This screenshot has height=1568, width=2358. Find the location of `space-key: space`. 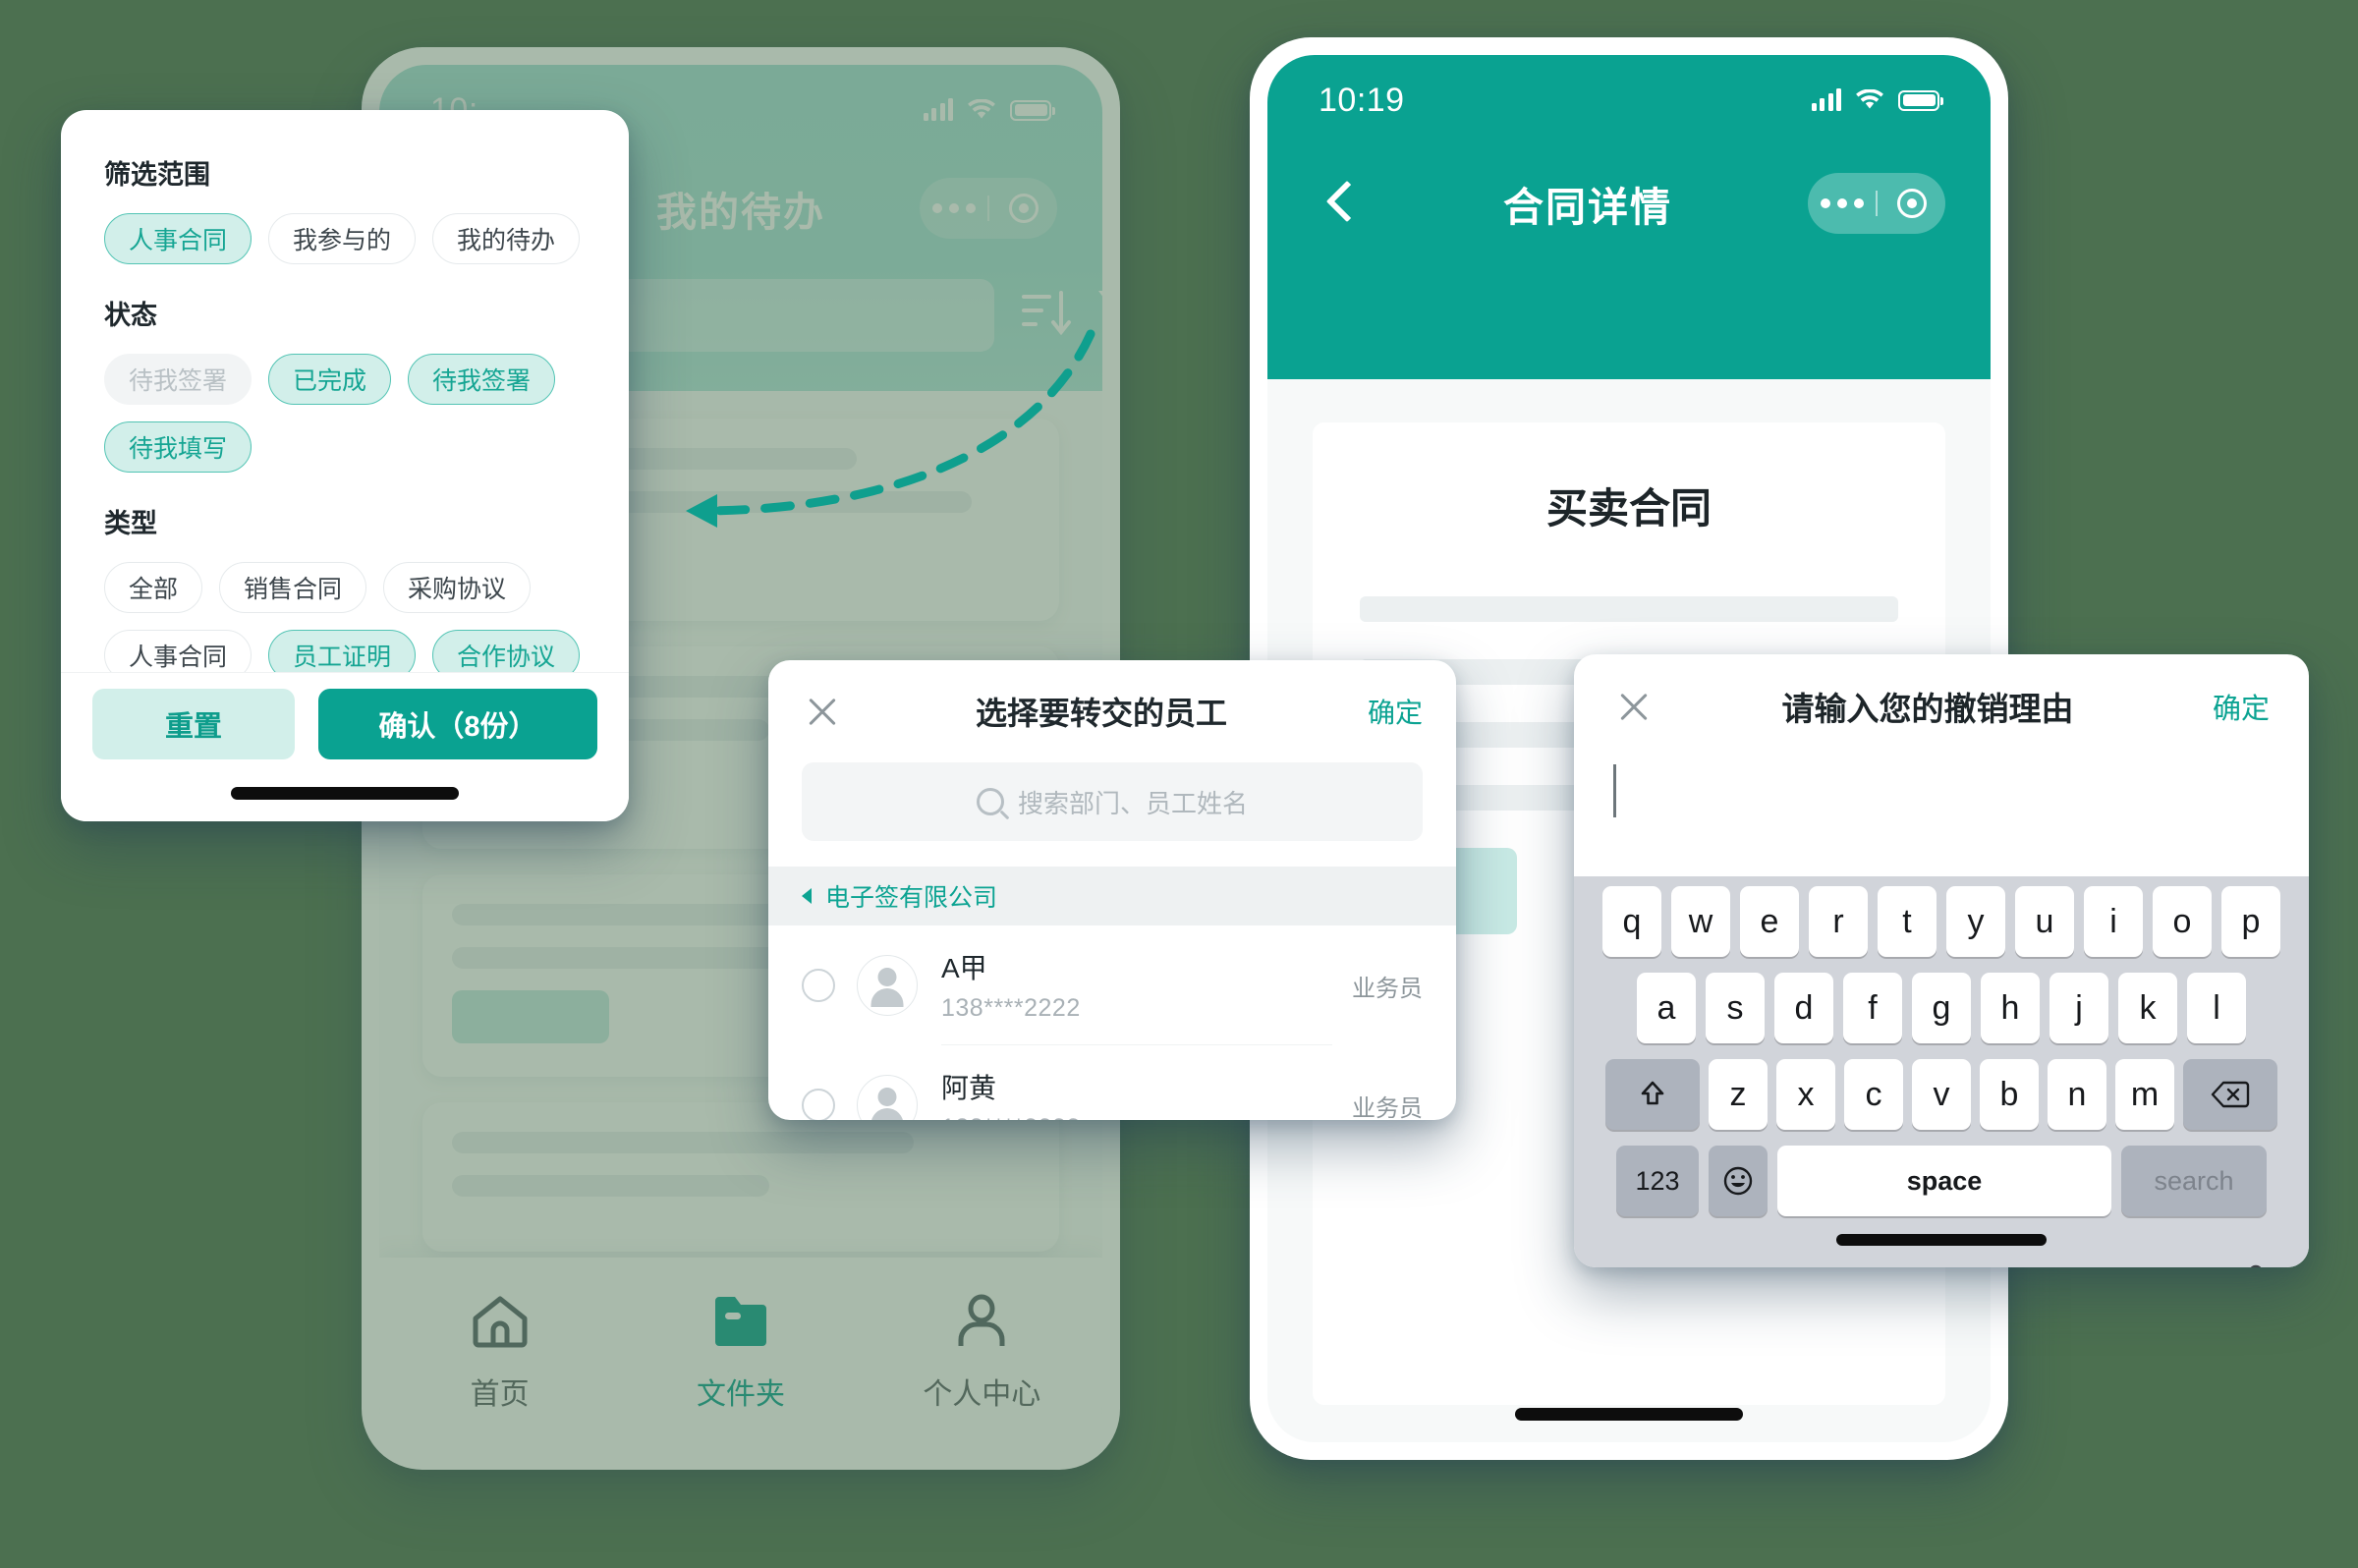

space-key: space is located at coordinates (1944, 1181).